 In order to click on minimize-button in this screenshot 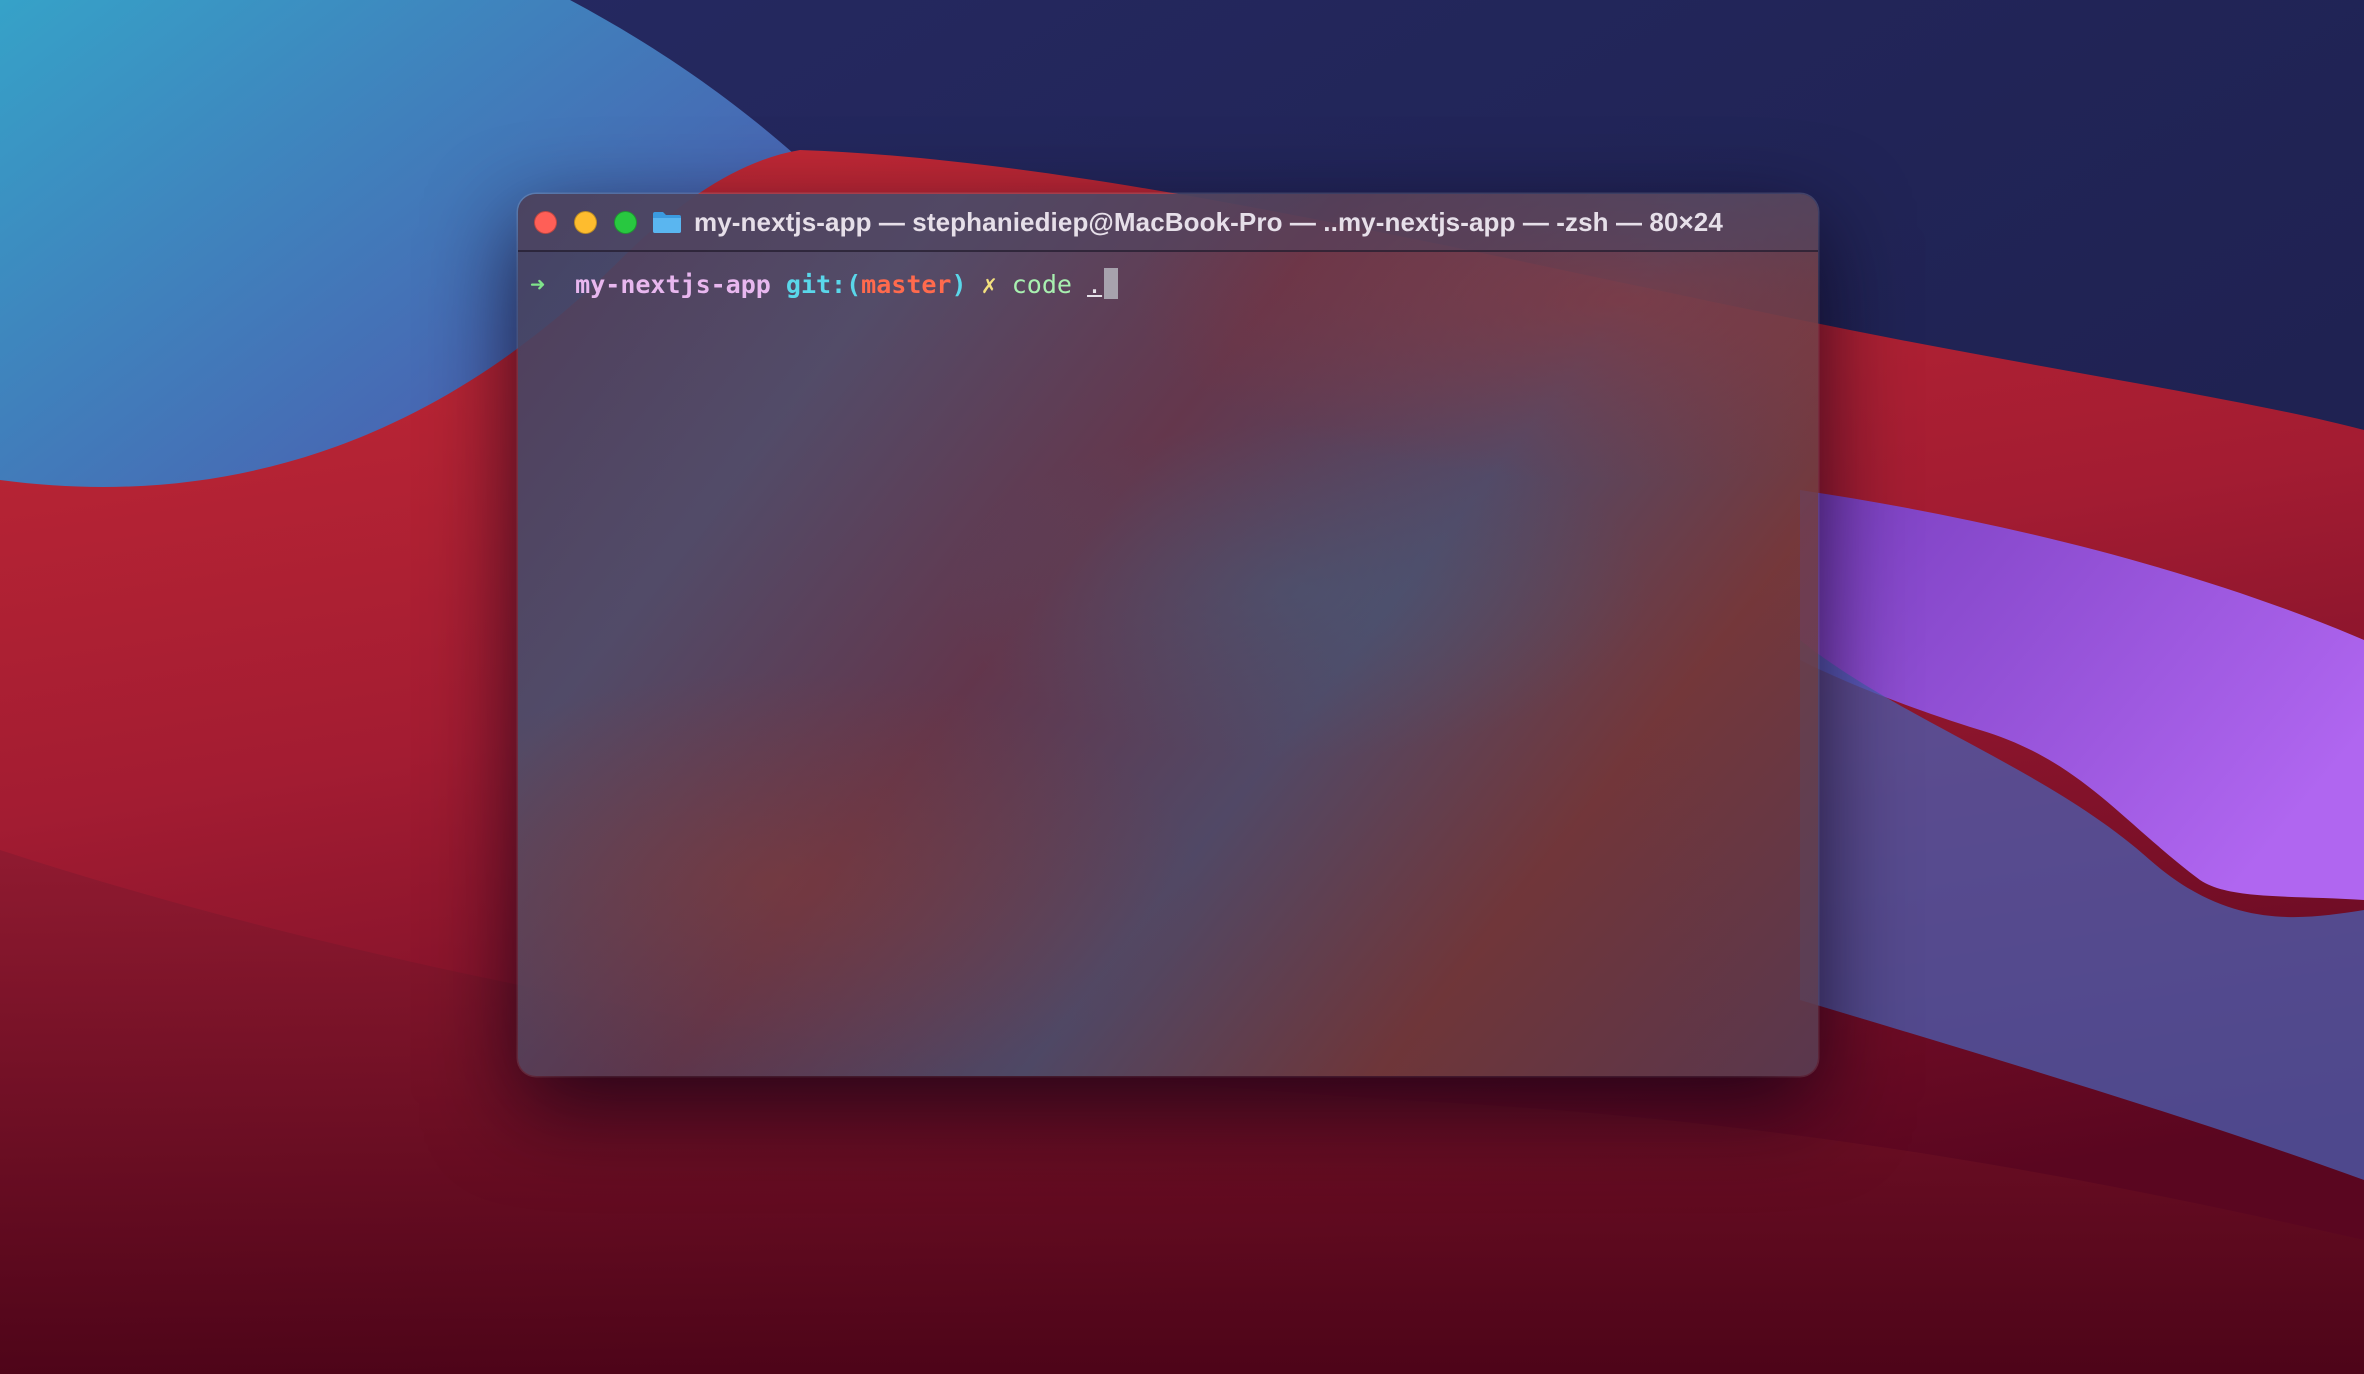, I will do `click(585, 222)`.